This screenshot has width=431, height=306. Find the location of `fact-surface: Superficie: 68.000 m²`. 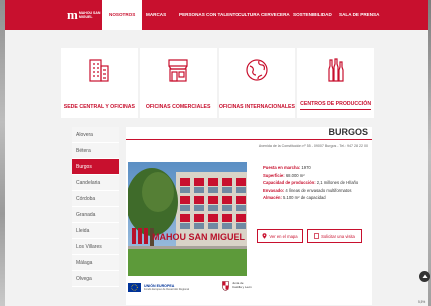

fact-surface: Superficie: 68.000 m² is located at coordinates (284, 175).